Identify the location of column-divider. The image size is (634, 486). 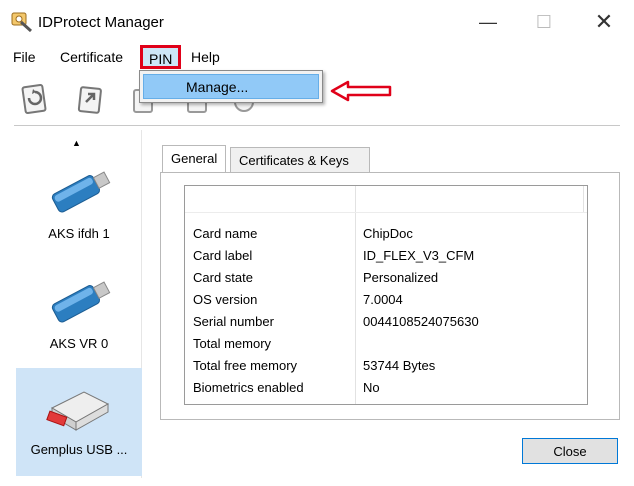
(583, 199).